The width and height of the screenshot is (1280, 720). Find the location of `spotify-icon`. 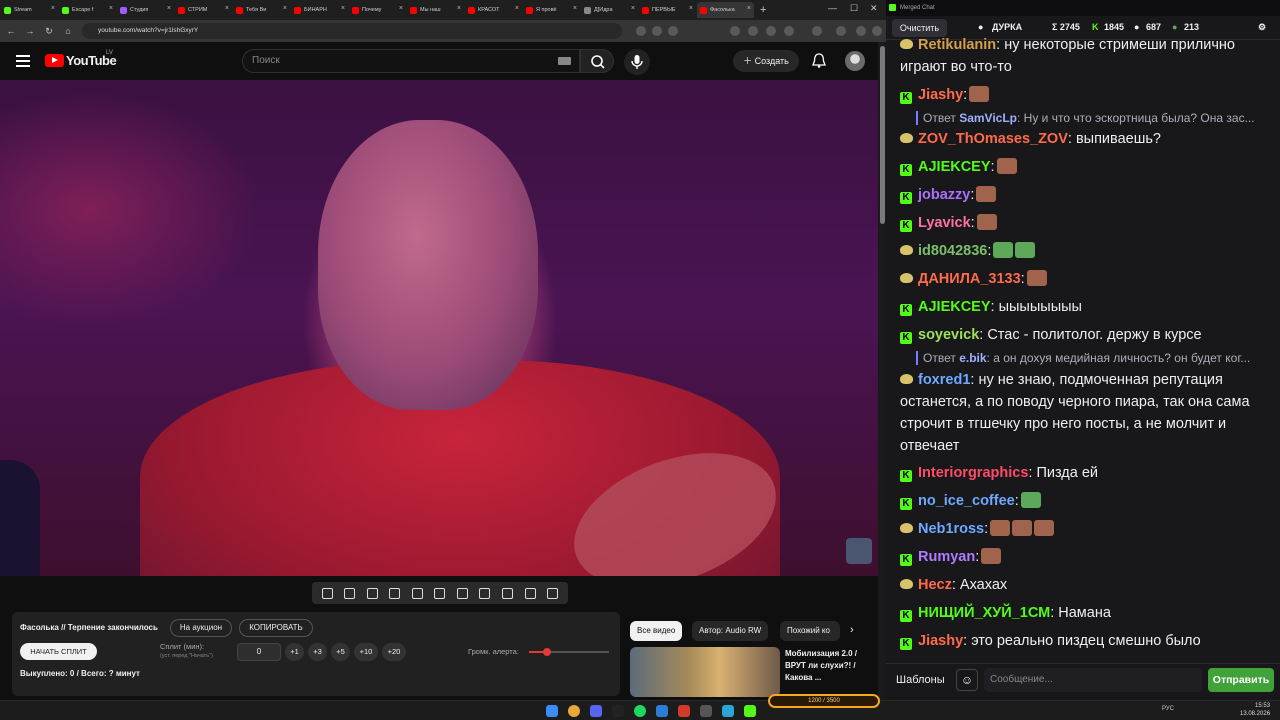

spotify-icon is located at coordinates (640, 711).